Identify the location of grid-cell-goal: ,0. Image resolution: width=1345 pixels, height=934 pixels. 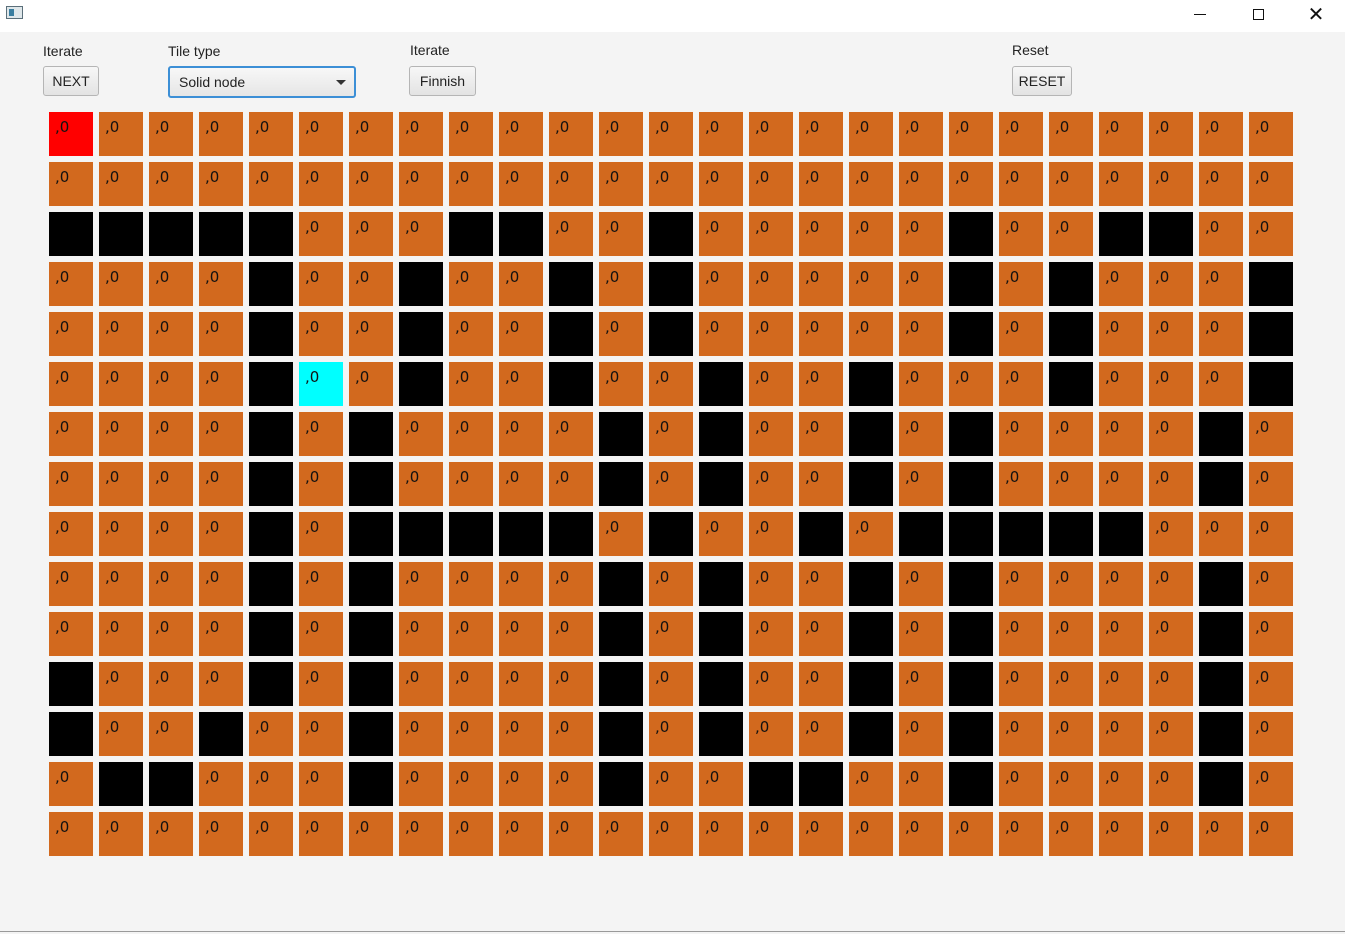
(321, 384).